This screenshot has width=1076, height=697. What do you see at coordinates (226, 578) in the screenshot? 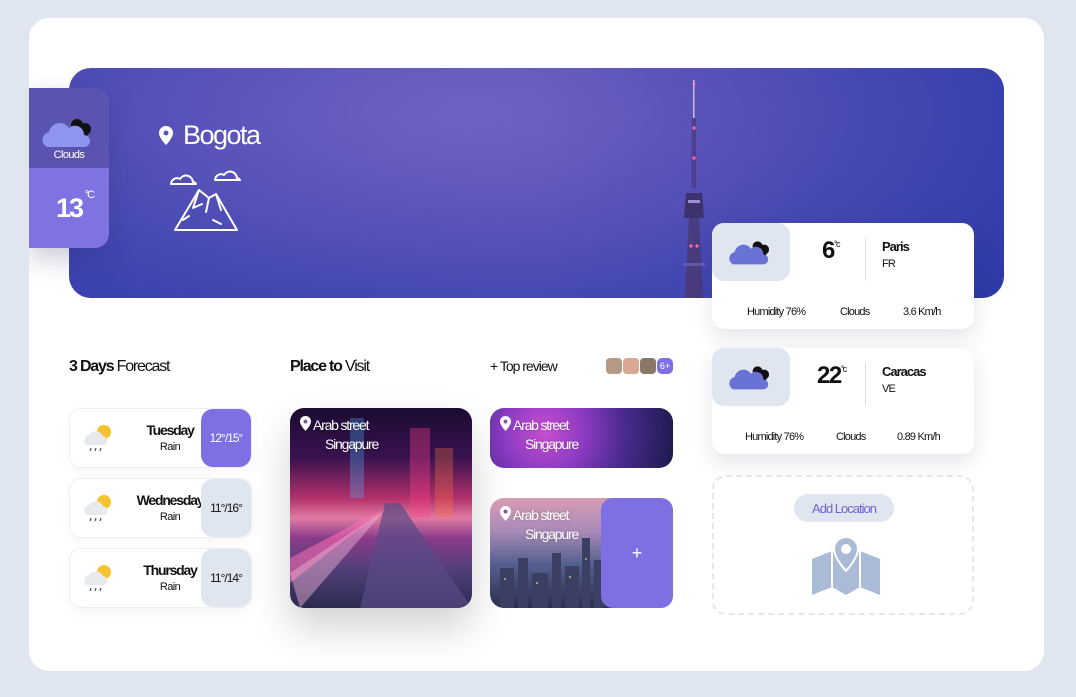
I see `forecast-range: 11°/14°` at bounding box center [226, 578].